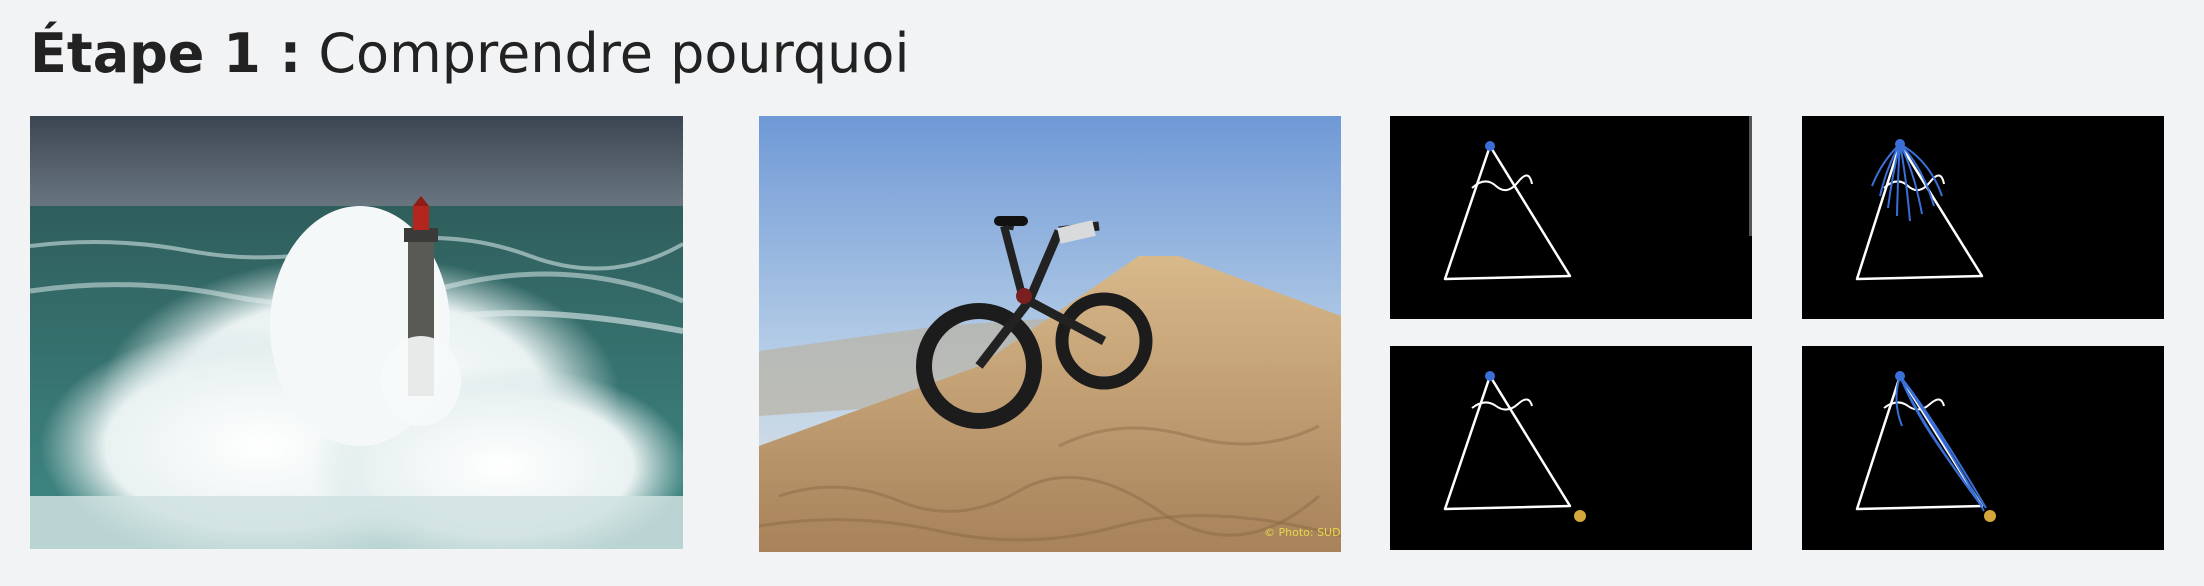 Image resolution: width=2204 pixels, height=586 pixels. What do you see at coordinates (1983, 448) in the screenshot?
I see `mountain-sketch-paths-to-end` at bounding box center [1983, 448].